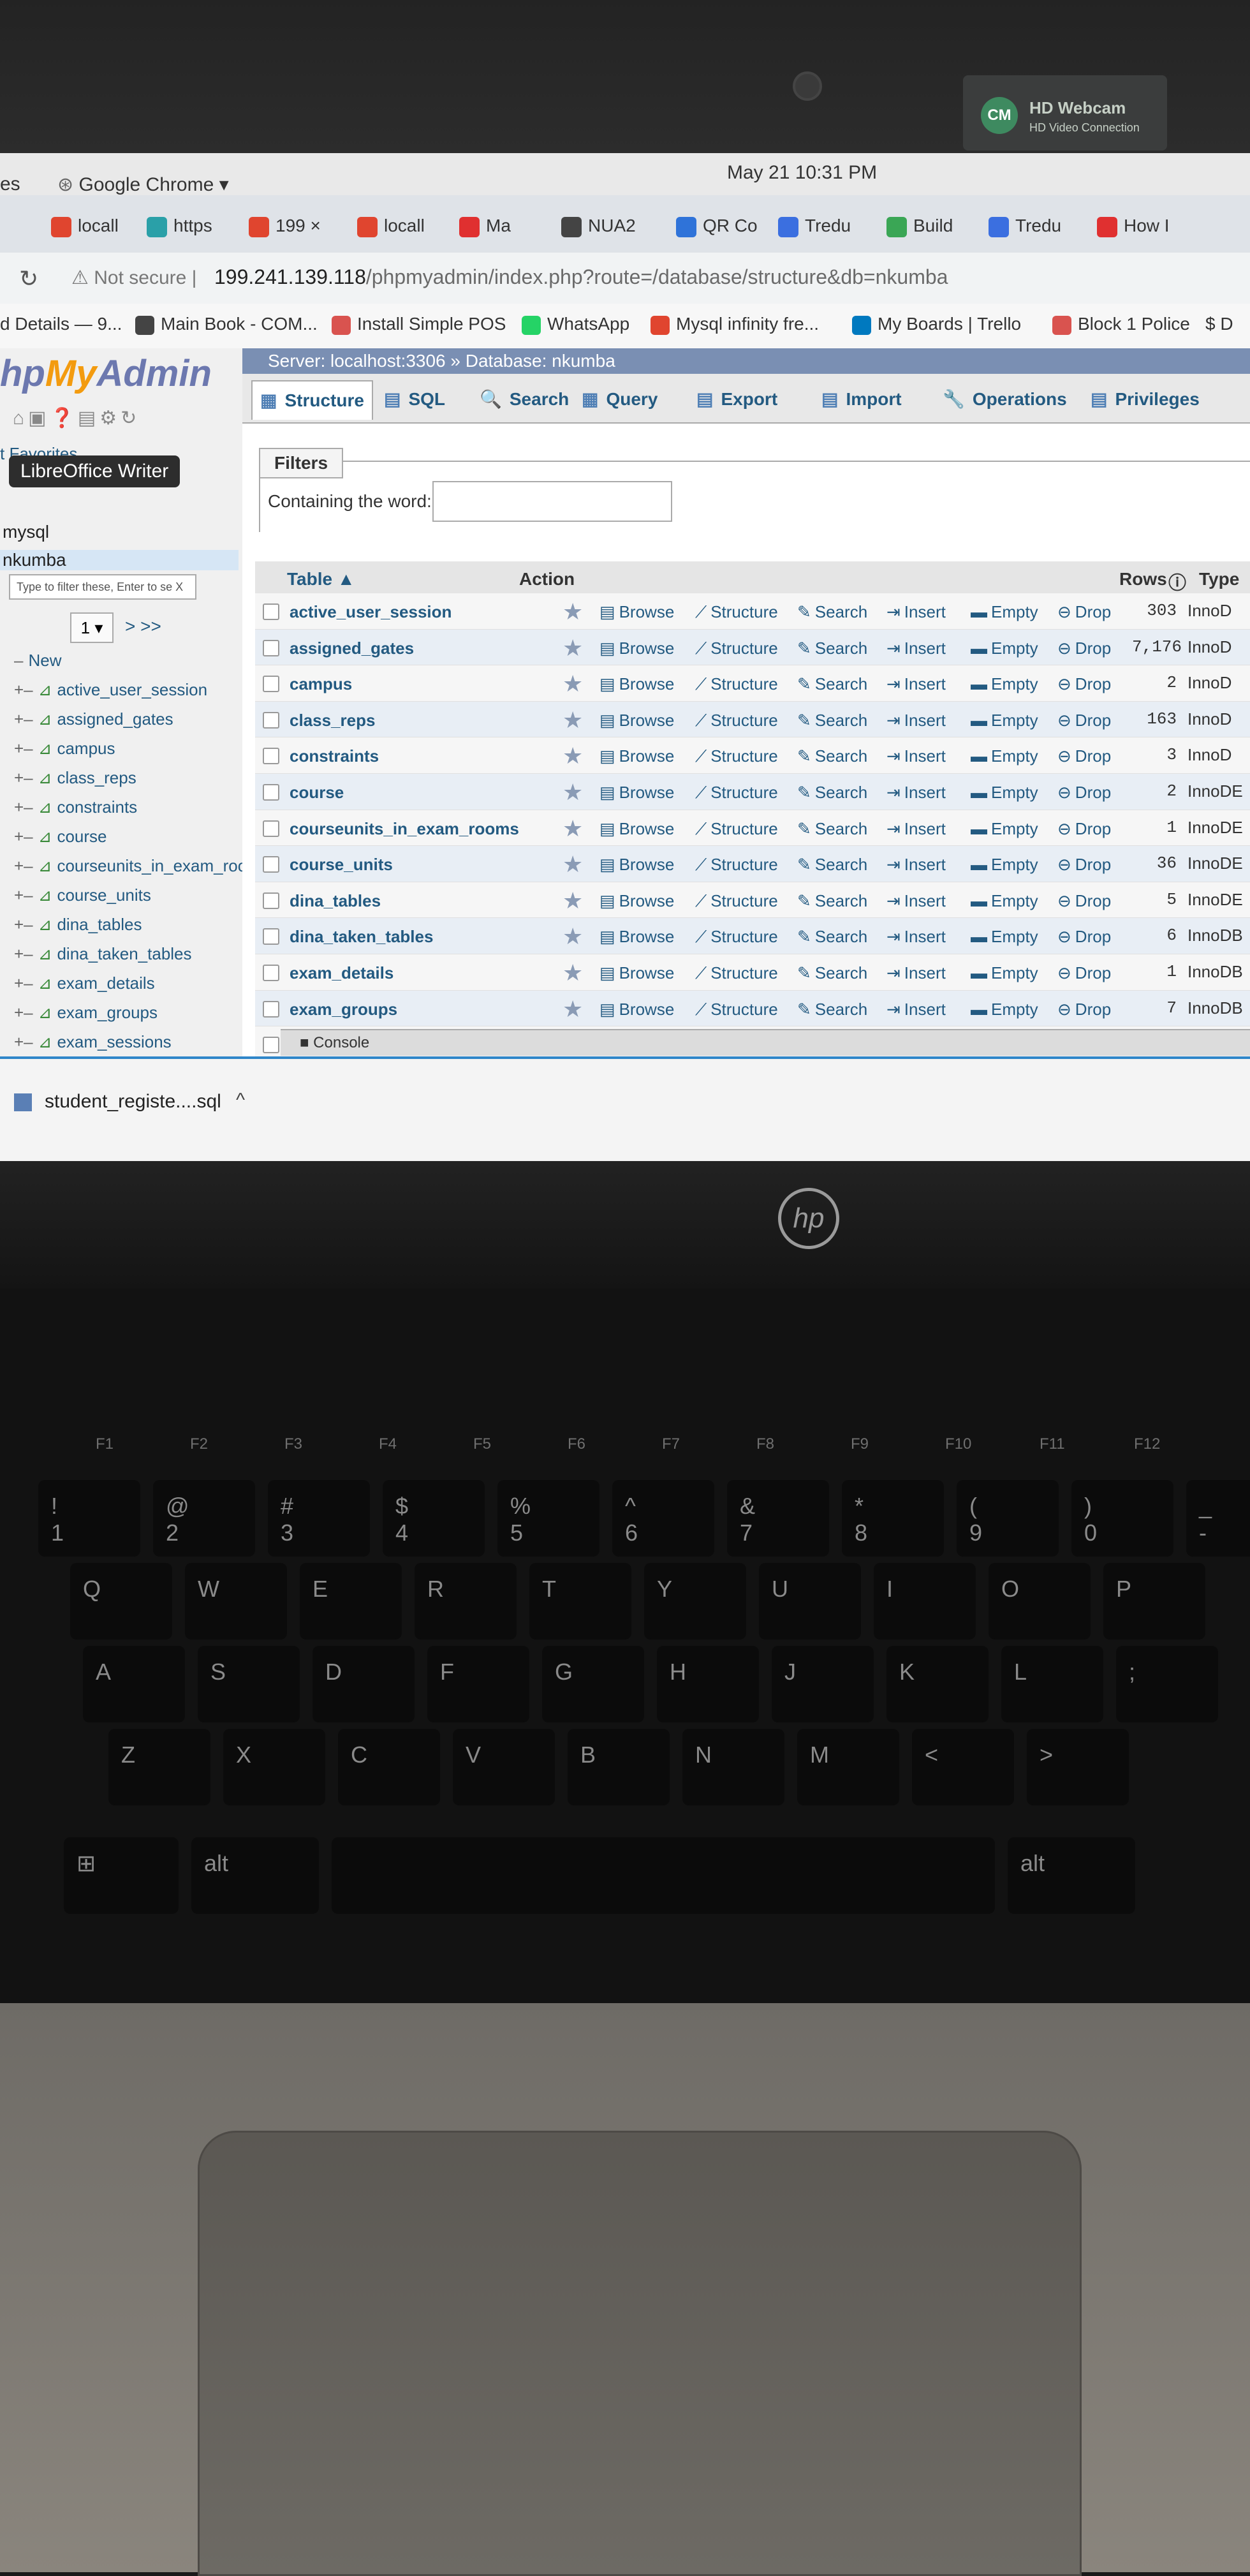  I want to click on keyboard-key: J, so click(823, 1684).